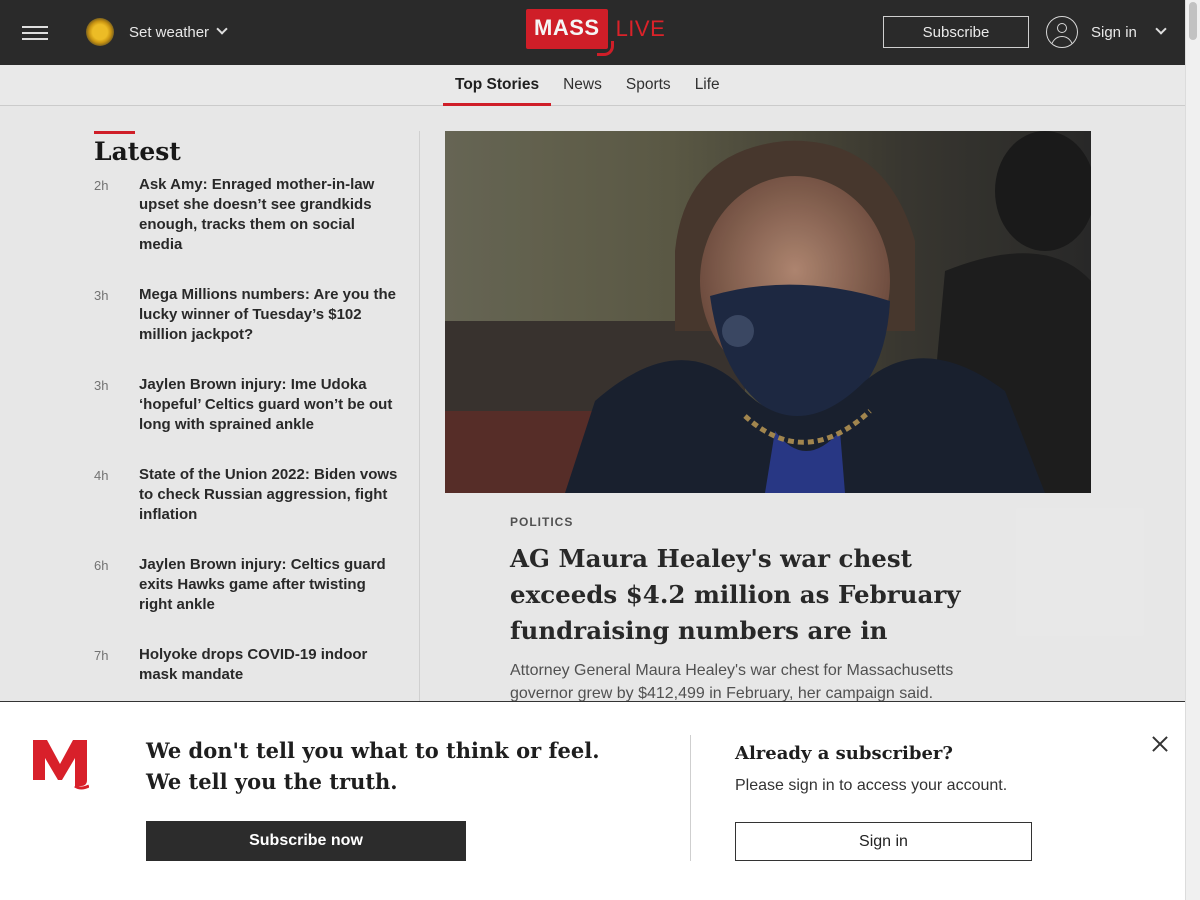 The width and height of the screenshot is (1200, 900). Describe the element at coordinates (1160, 744) in the screenshot. I see `close-icon` at that location.